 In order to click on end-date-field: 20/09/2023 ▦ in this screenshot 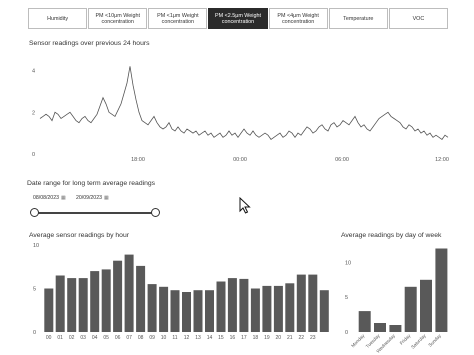, I will do `click(92, 198)`.